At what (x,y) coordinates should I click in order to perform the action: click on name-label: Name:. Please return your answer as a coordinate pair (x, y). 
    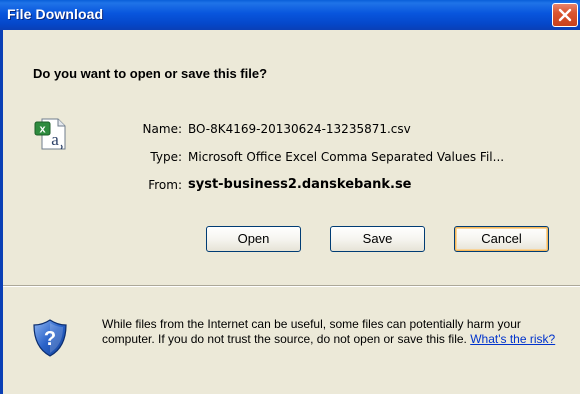
    Looking at the image, I should click on (162, 129).